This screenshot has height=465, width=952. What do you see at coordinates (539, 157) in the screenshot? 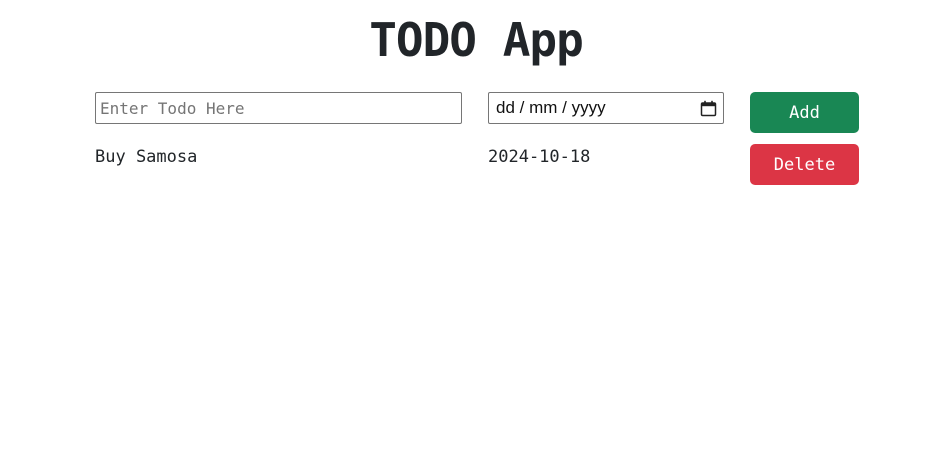
I see `todo-item-date: 2024-10-18` at bounding box center [539, 157].